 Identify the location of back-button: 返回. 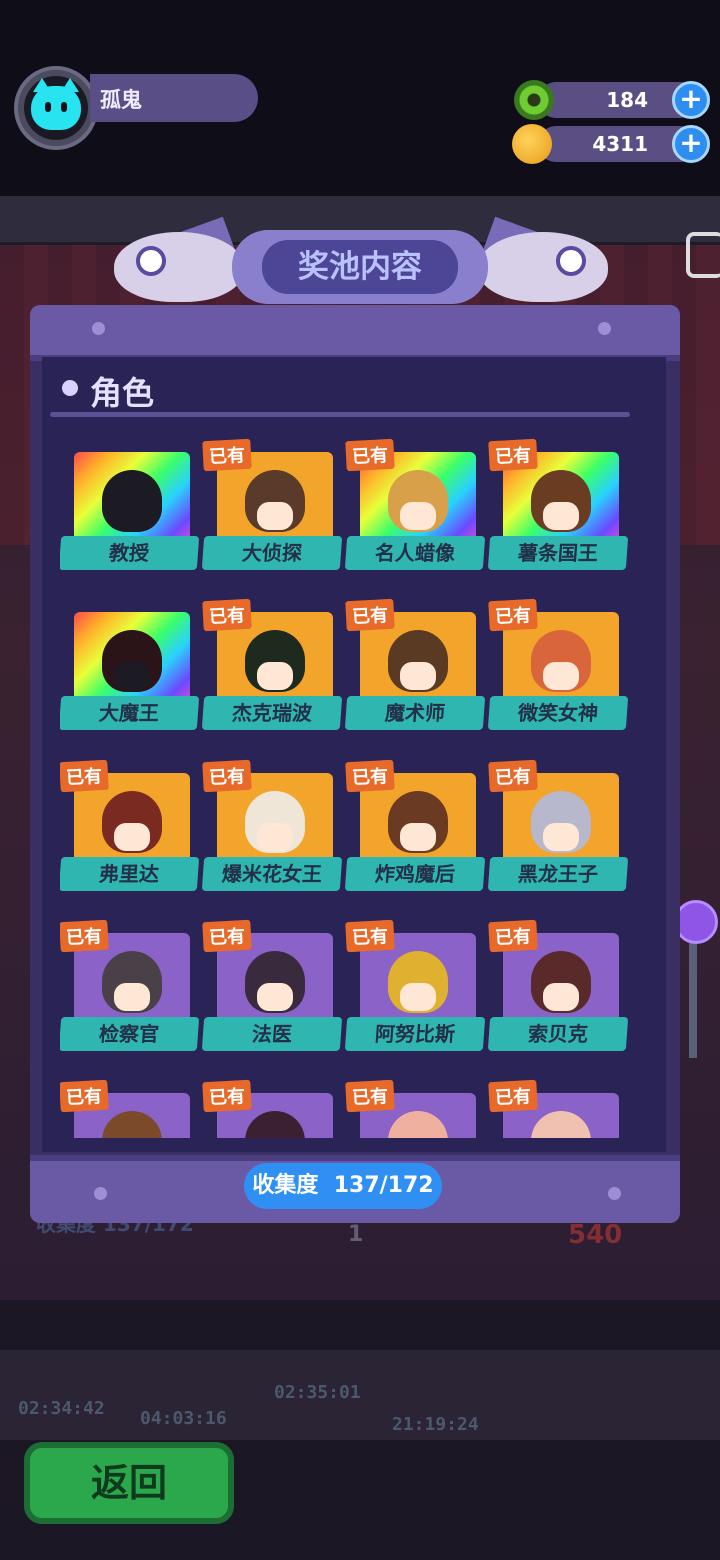
(129, 1483).